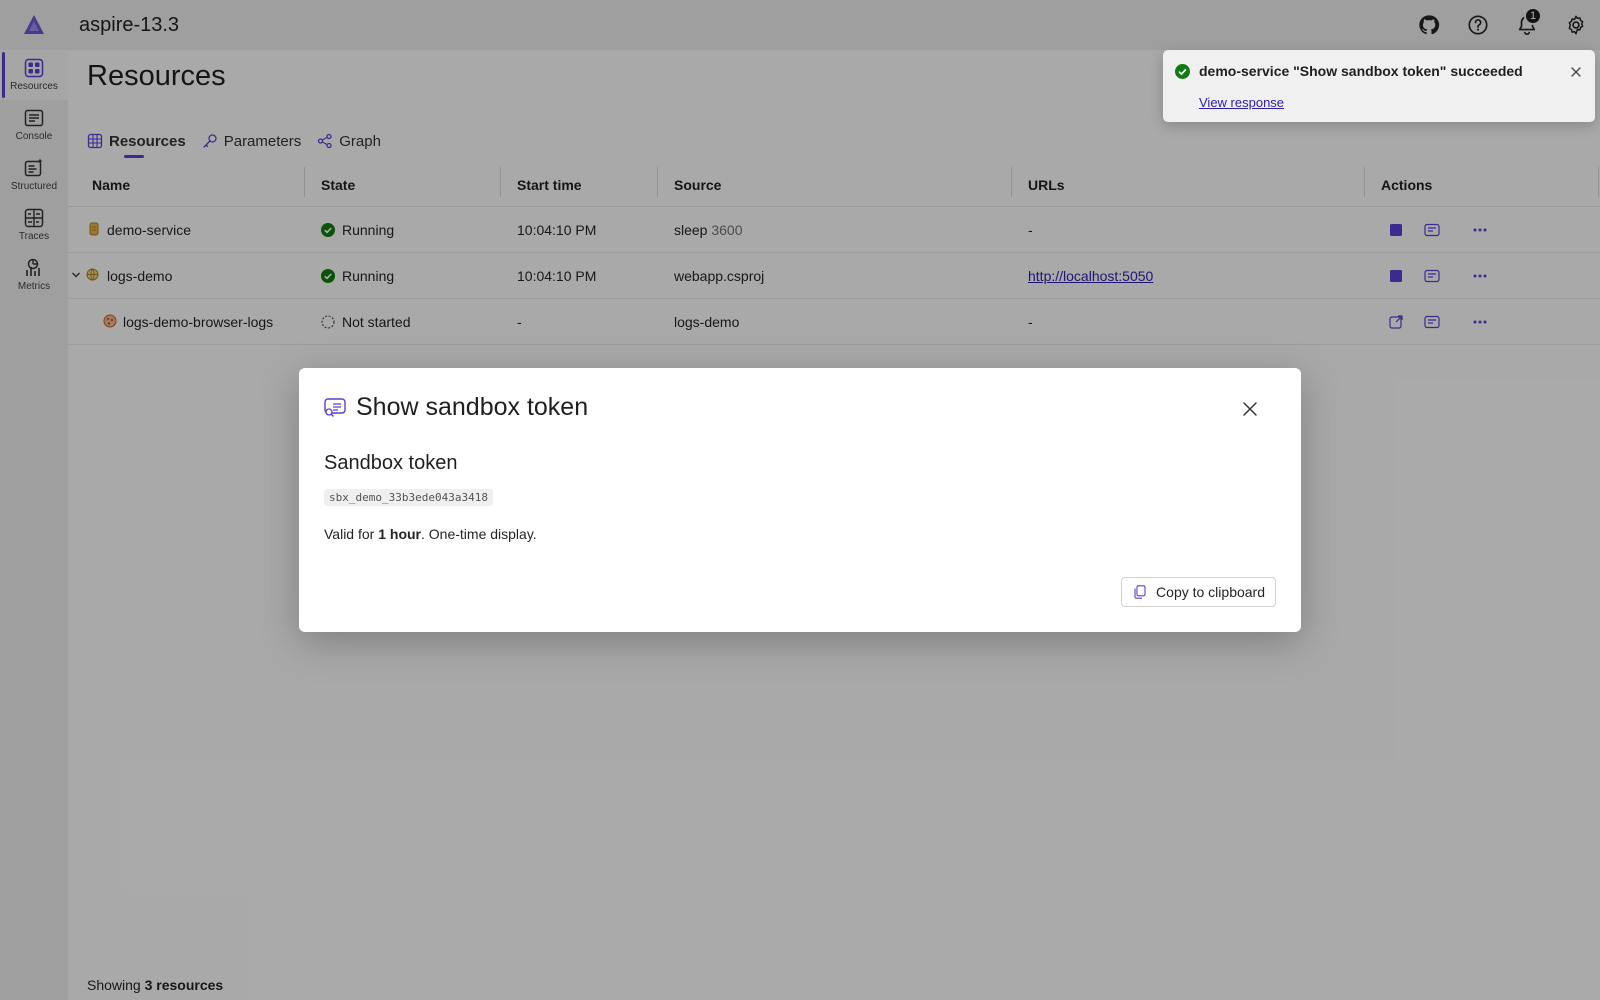 The width and height of the screenshot is (1600, 1000). I want to click on dialog-header: Show sandbox token, so click(456, 407).